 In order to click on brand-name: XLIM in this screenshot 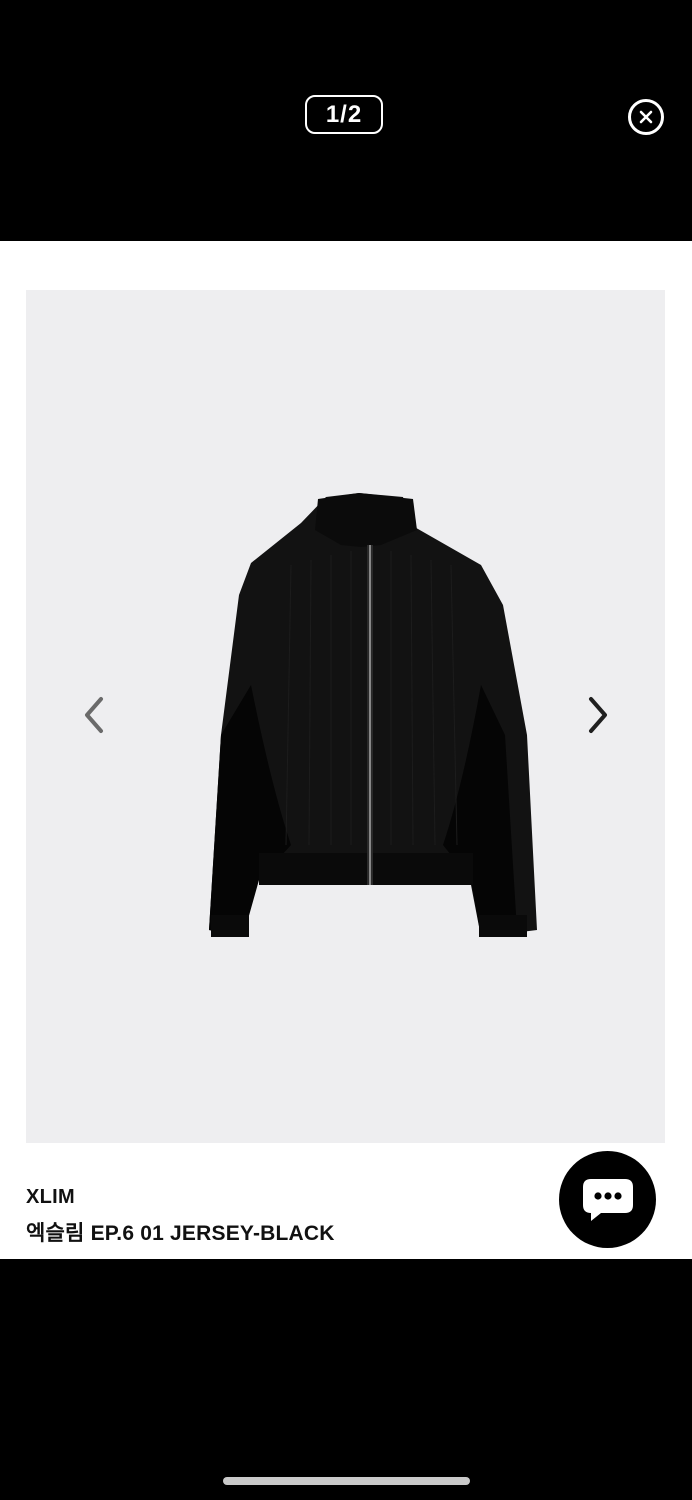, I will do `click(50, 1197)`.